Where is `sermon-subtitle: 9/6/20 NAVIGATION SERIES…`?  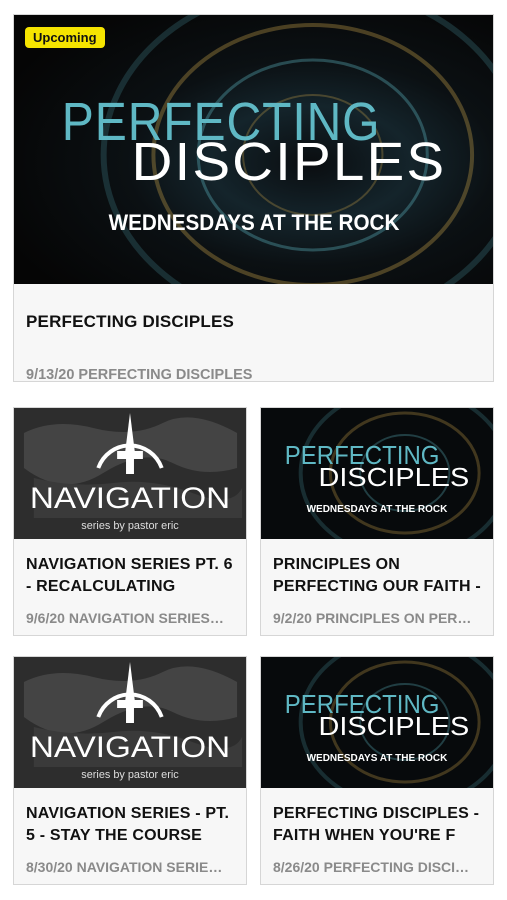
sermon-subtitle: 9/6/20 NAVIGATION SERIES… is located at coordinates (125, 618).